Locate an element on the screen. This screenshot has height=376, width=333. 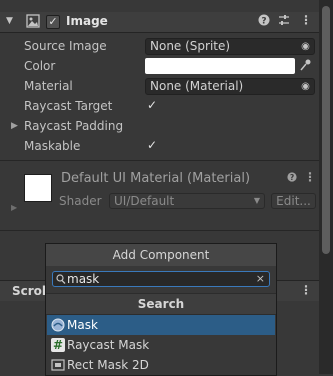
result-label: Mask is located at coordinates (82, 325).